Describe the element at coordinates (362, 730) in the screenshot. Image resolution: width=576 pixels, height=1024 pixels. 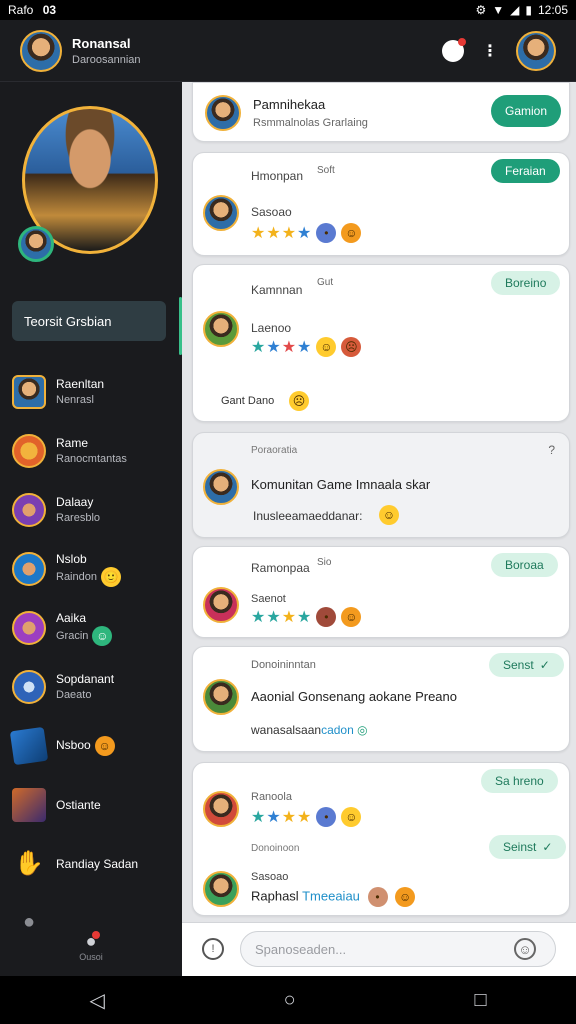
I see `info-icon: ◎` at that location.